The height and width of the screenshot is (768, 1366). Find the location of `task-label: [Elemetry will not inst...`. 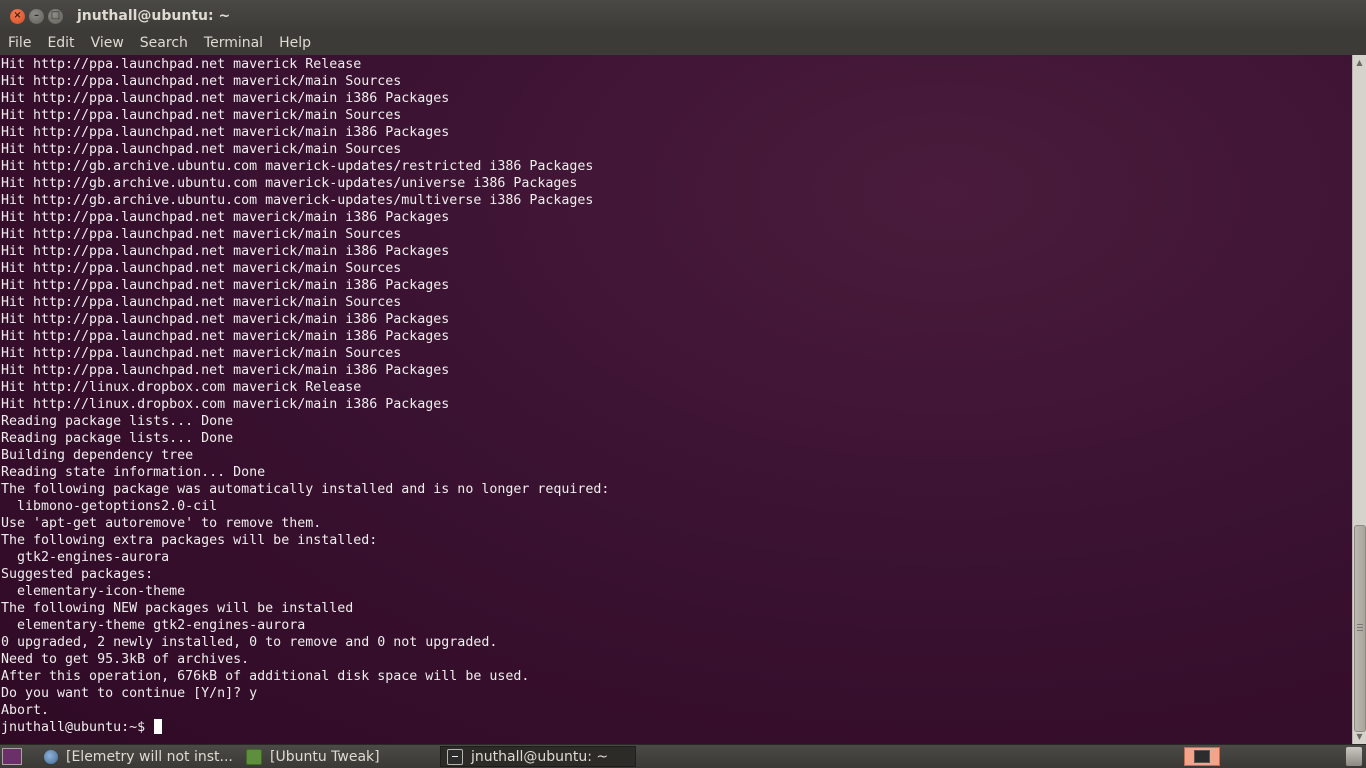

task-label: [Elemetry will not inst... is located at coordinates (149, 756).